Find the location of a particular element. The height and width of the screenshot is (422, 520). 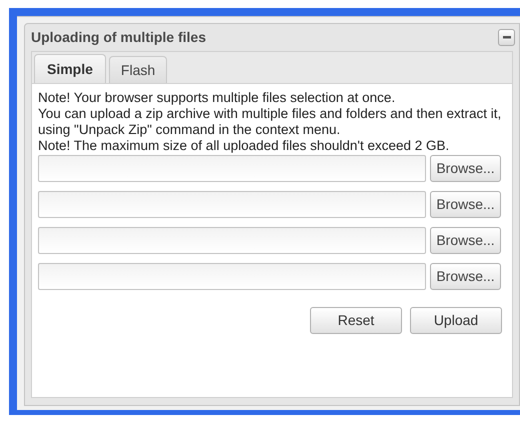

note-text: Note! Your browser supports multiple files selection at once. is located at coordinates (217, 98).